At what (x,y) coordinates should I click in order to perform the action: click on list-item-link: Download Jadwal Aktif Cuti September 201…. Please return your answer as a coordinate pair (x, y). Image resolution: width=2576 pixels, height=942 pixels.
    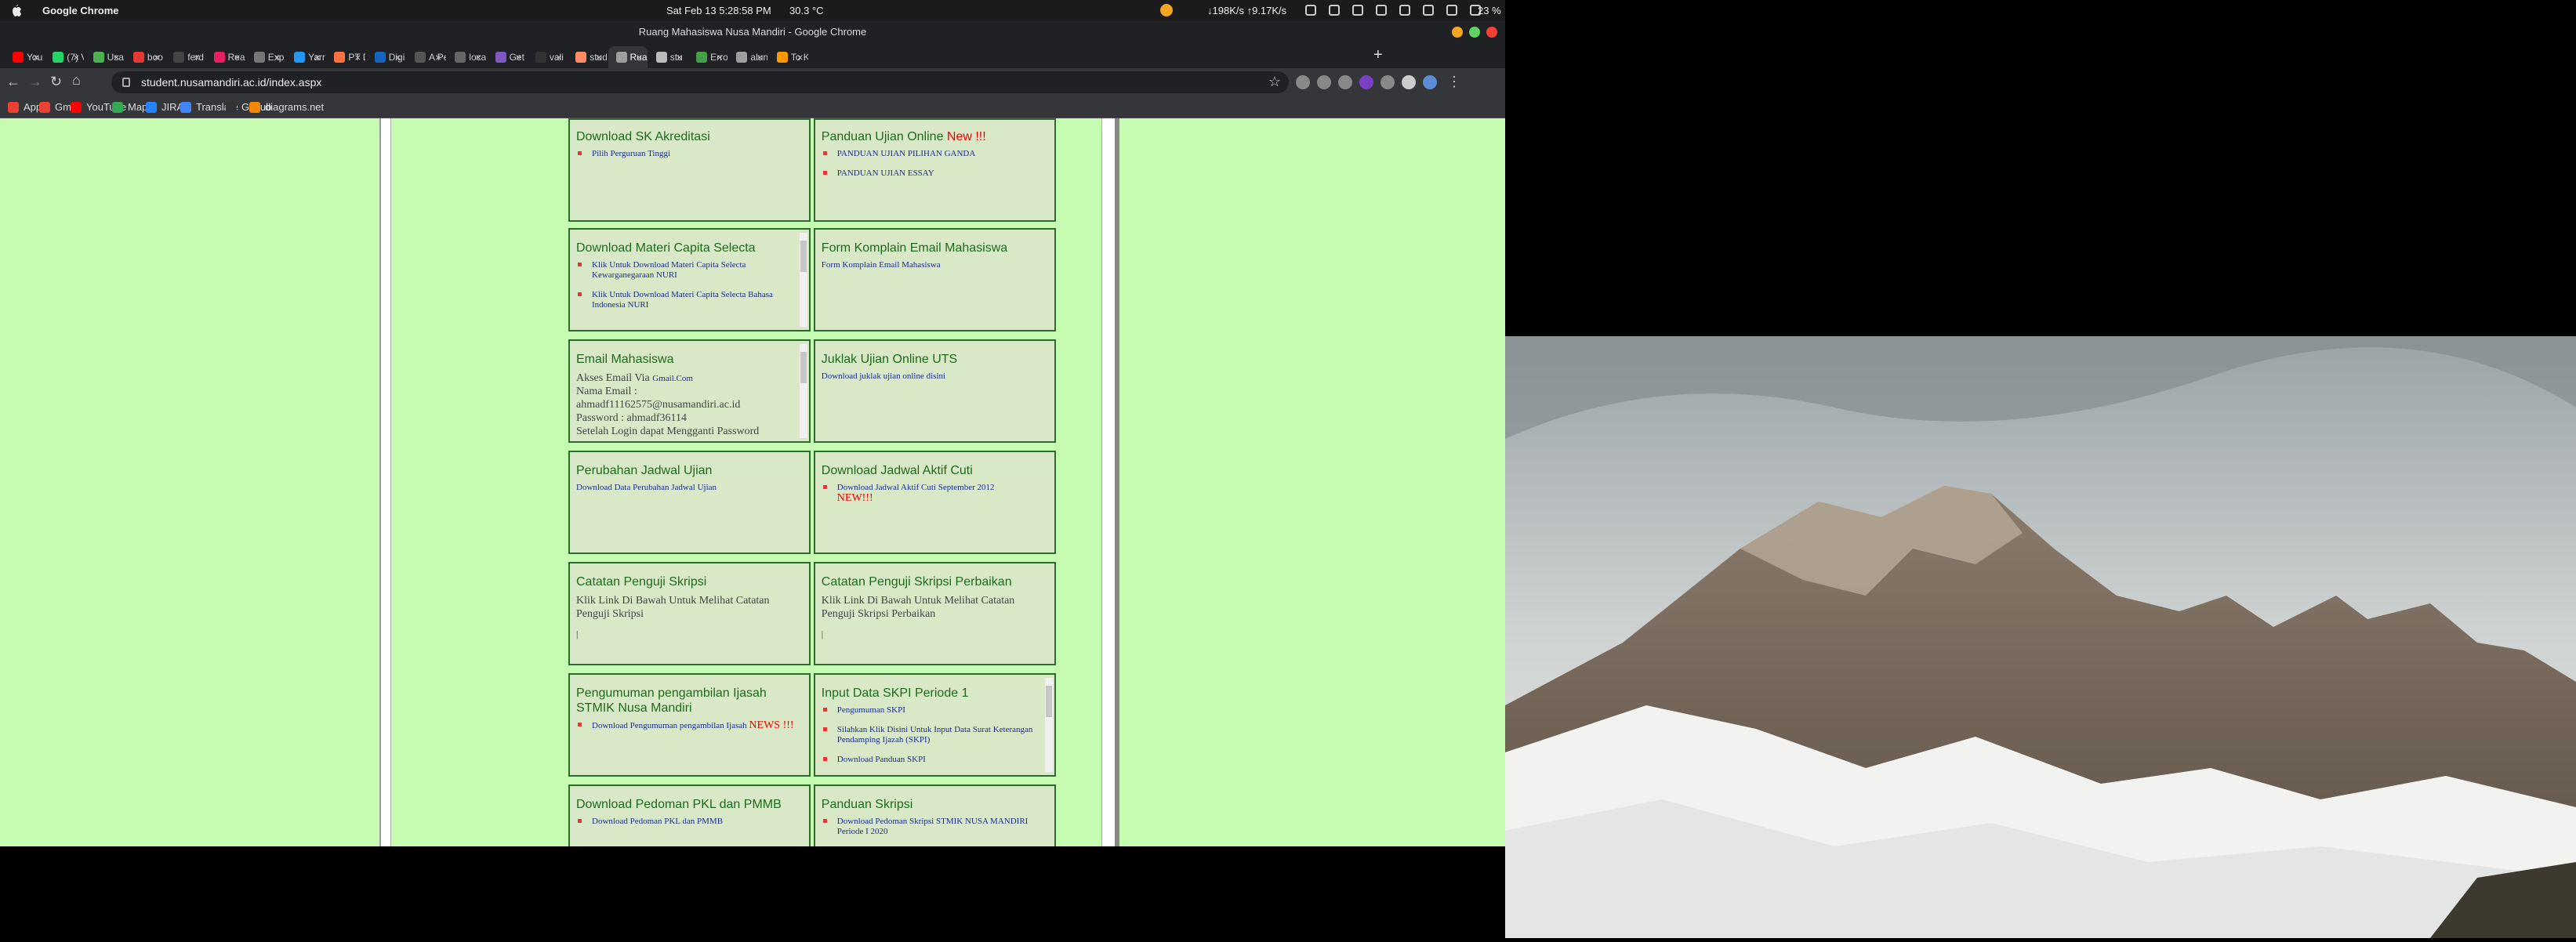
    Looking at the image, I should click on (935, 493).